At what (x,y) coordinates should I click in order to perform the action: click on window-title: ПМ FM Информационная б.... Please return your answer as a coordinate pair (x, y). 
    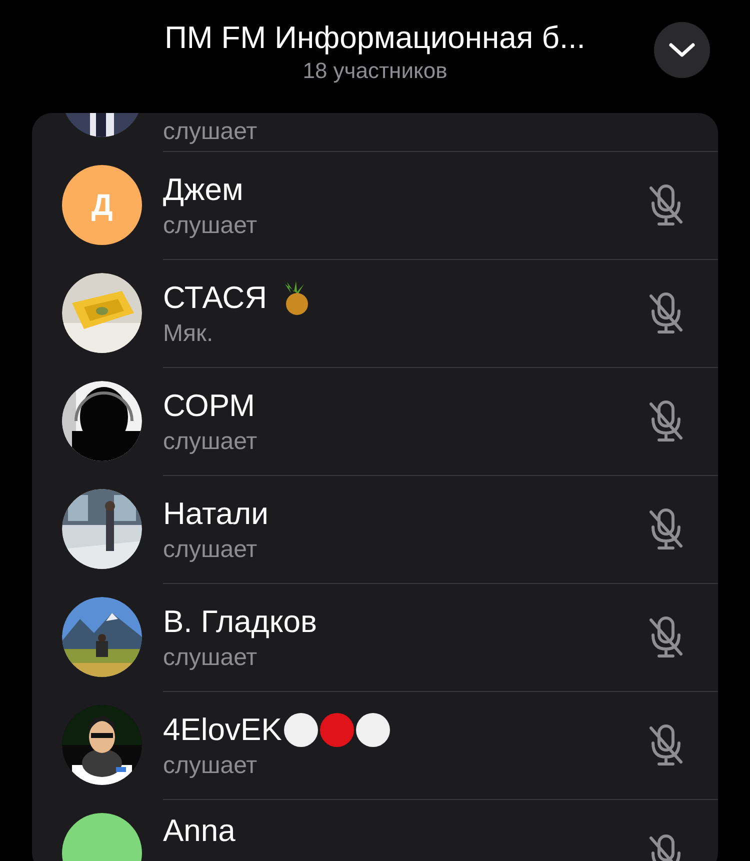
    Looking at the image, I should click on (375, 38).